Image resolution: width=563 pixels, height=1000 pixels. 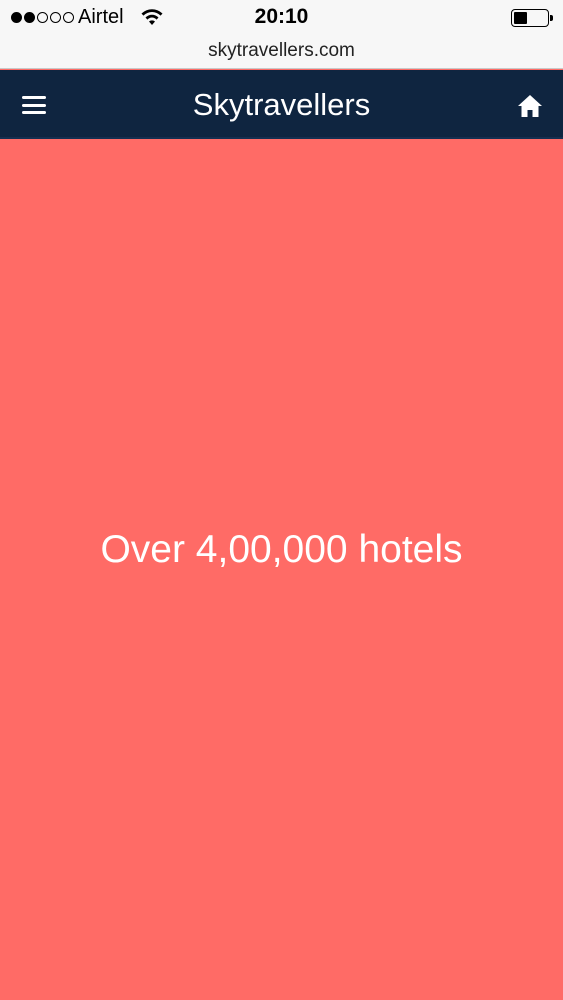 What do you see at coordinates (281, 549) in the screenshot?
I see `hero-headline: Over 4,00,000 hotels` at bounding box center [281, 549].